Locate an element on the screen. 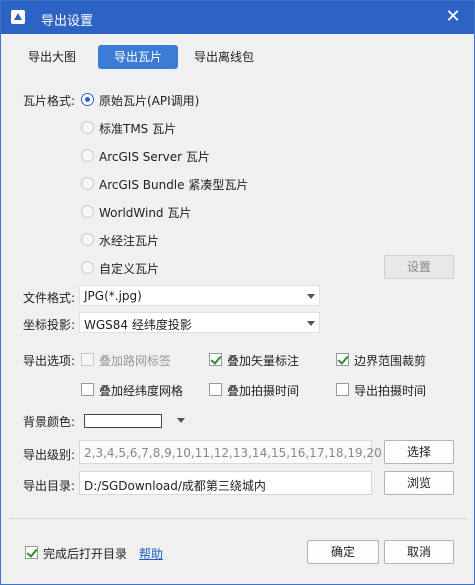 Image resolution: width=475 pixels, height=585 pixels. radio-tile-worldwind-label: WorldWind 瓦片 is located at coordinates (145, 213).